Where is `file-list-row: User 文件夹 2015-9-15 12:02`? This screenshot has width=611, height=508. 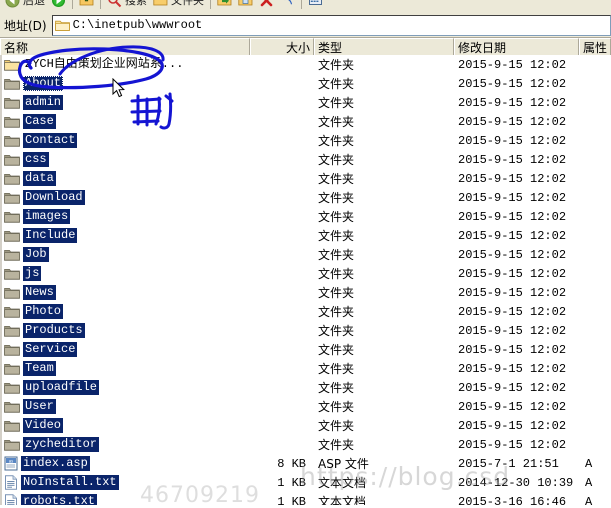 file-list-row: User 文件夹 2015-9-15 12:02 is located at coordinates (305, 406).